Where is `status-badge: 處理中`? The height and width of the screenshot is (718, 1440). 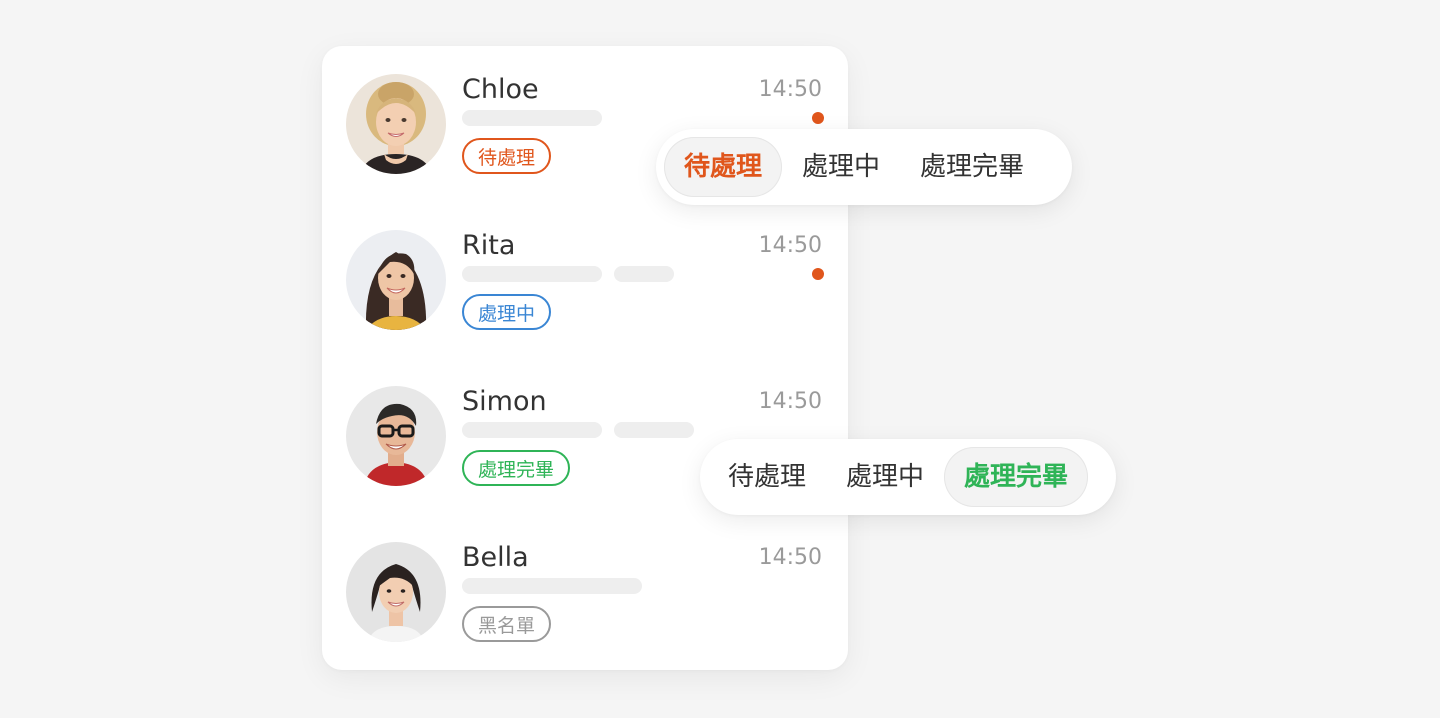
status-badge: 處理中 is located at coordinates (507, 312).